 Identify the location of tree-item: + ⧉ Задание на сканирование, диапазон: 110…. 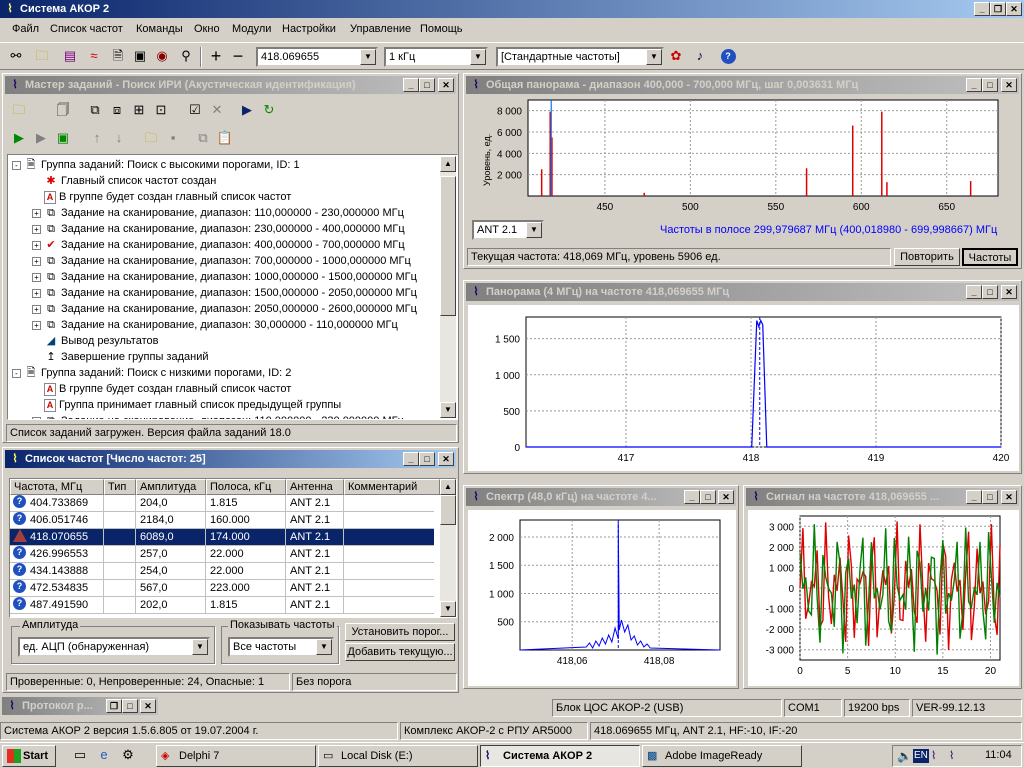
(218, 213).